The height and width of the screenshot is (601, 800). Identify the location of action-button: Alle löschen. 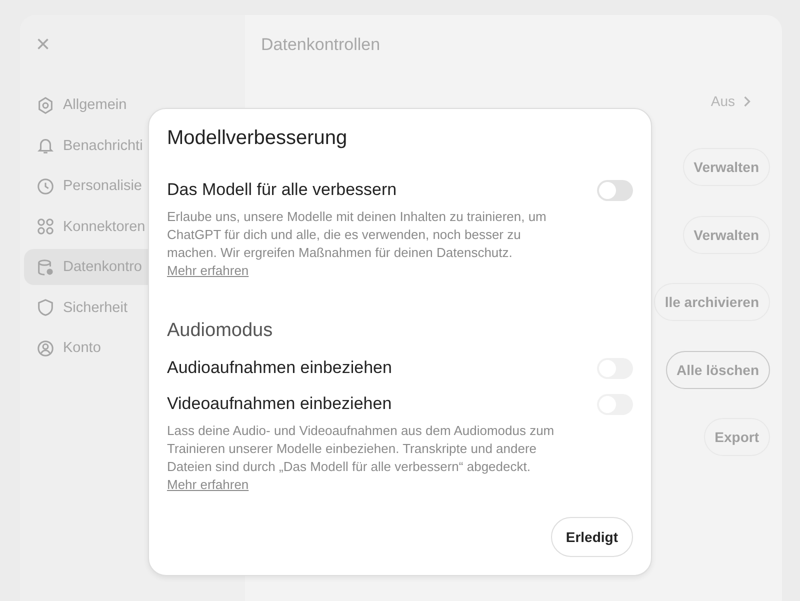
(718, 369).